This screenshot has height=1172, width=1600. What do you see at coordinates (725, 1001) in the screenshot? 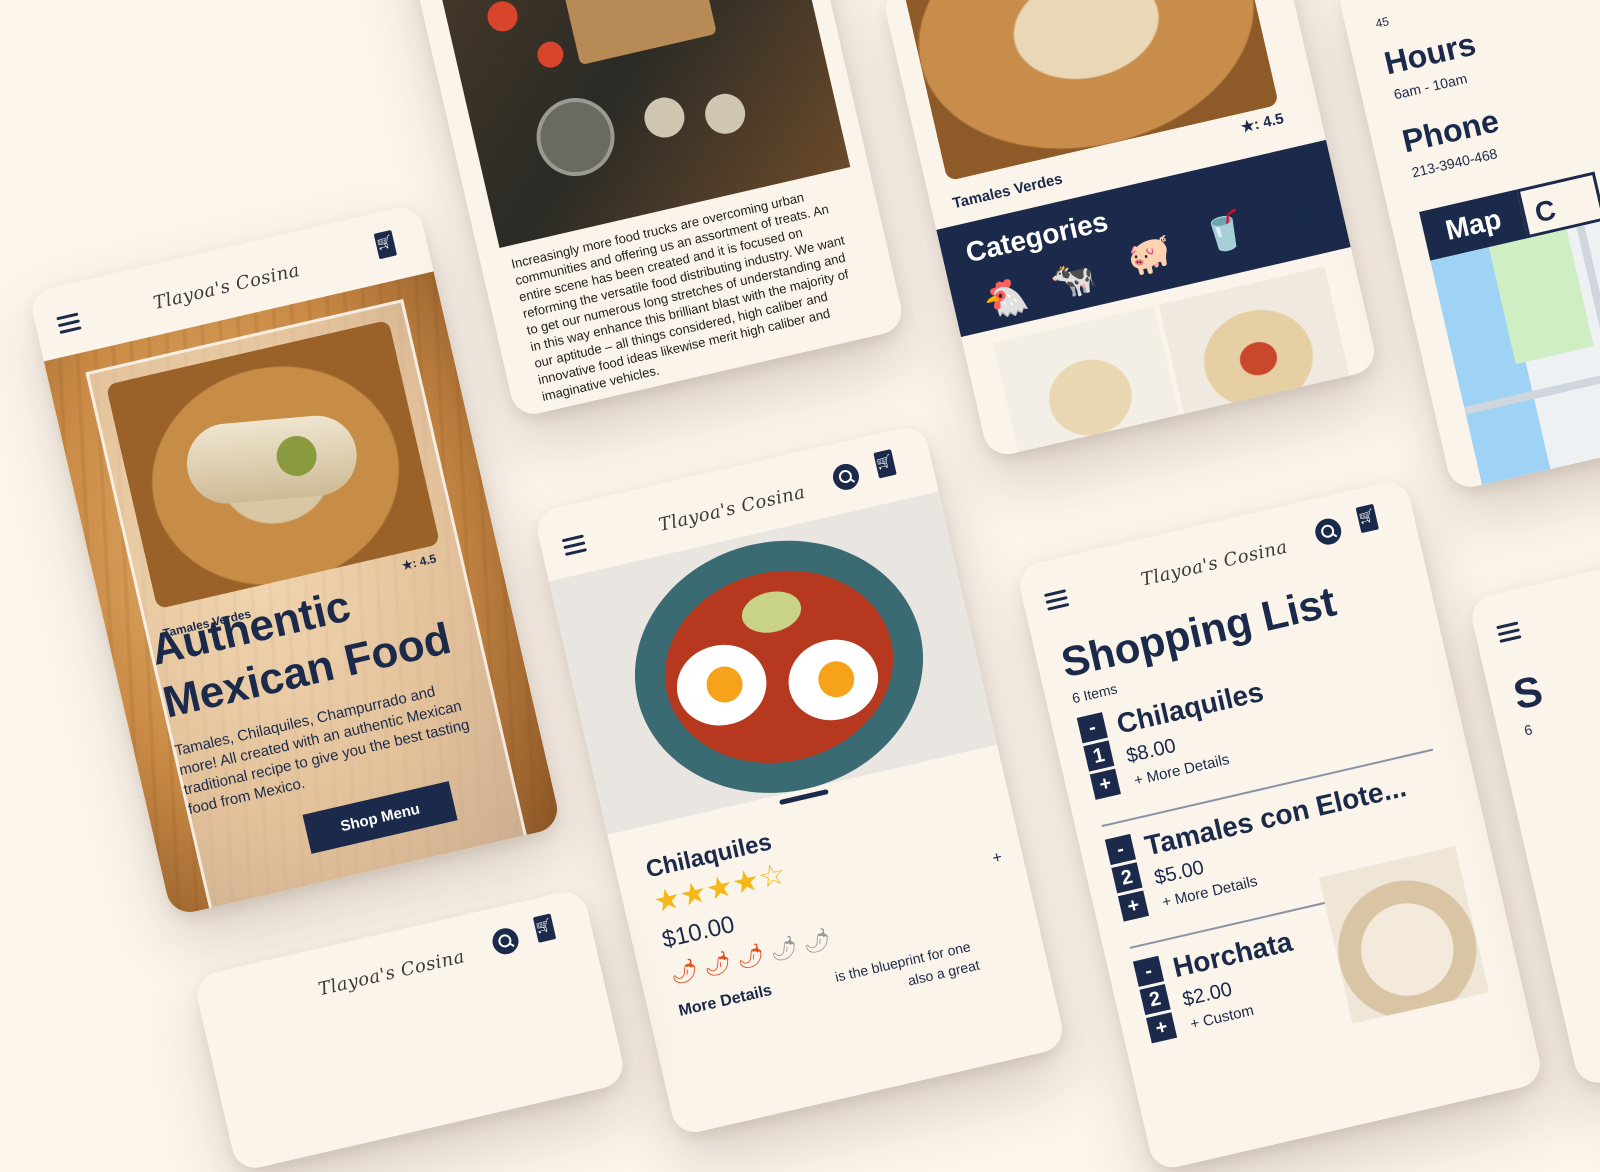
I see `more-details-link: More Details` at bounding box center [725, 1001].